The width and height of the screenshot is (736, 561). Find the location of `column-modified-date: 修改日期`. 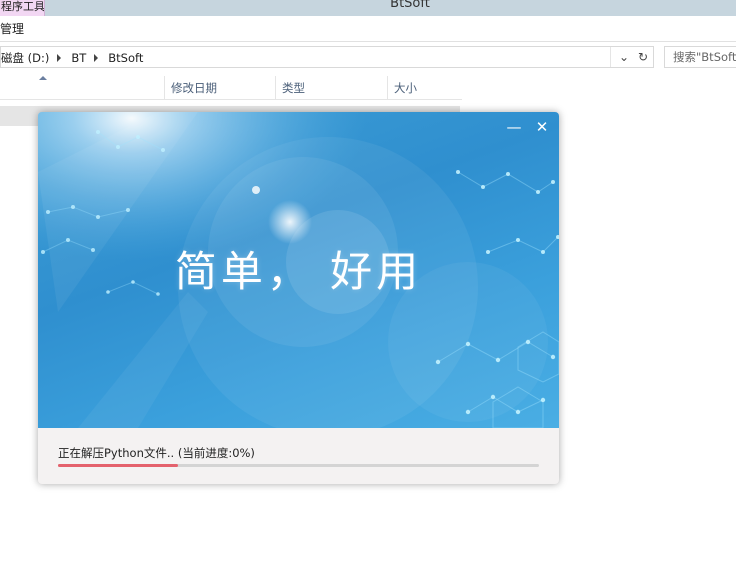

column-modified-date: 修改日期 is located at coordinates (219, 88).